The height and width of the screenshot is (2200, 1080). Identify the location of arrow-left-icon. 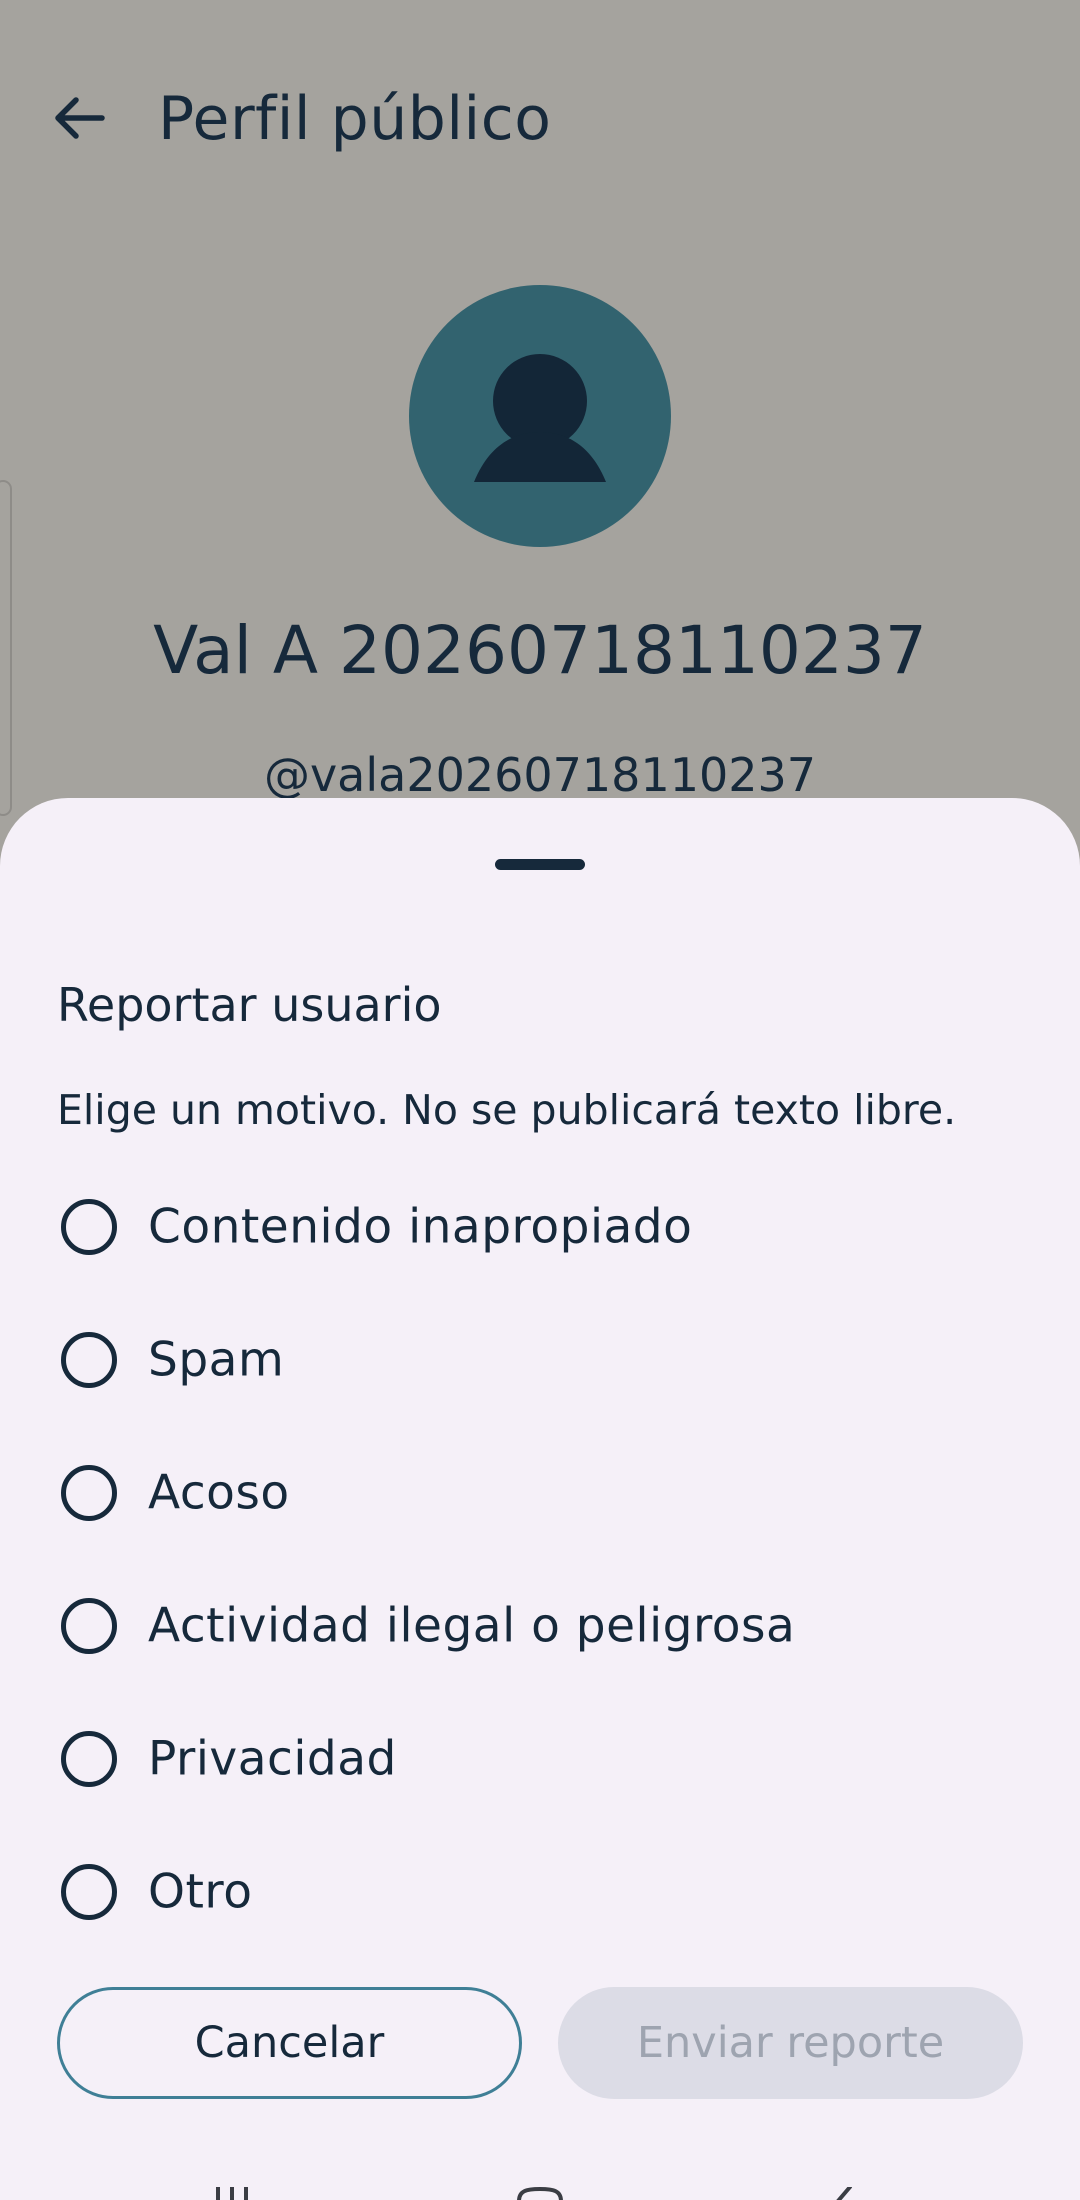
(80, 120).